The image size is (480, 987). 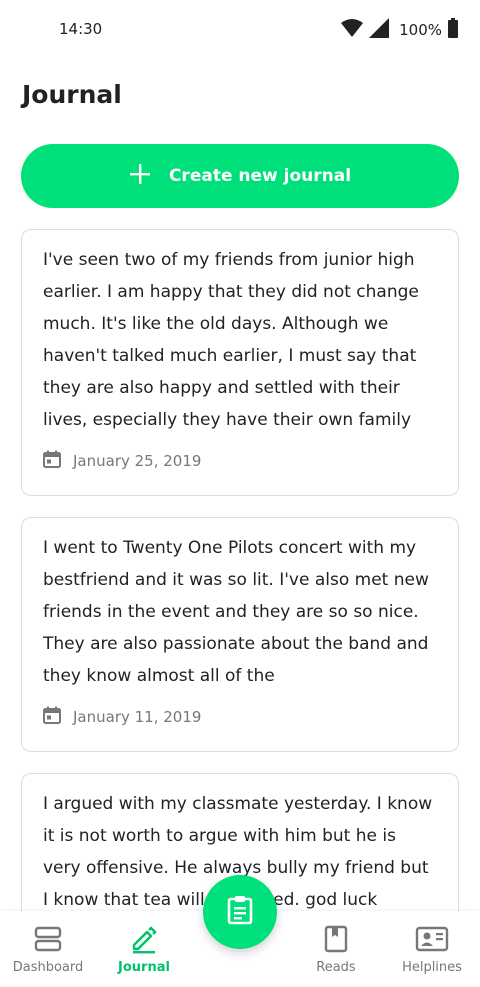 I want to click on nav-item-dashboard: Dashboard, so click(x=48, y=949).